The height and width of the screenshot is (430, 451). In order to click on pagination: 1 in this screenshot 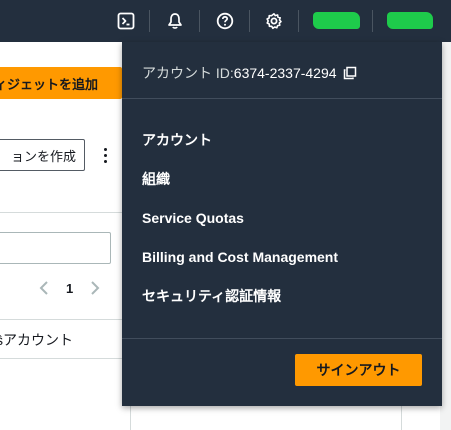, I will do `click(69, 288)`.